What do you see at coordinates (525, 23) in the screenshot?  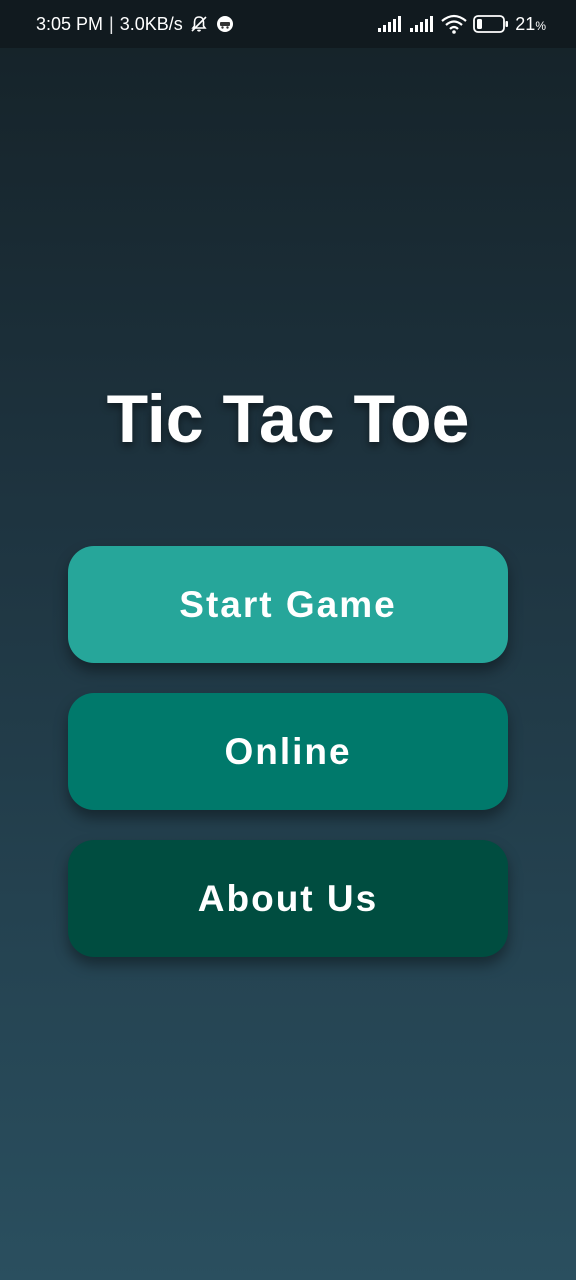 I see `battery-percent-value: 21` at bounding box center [525, 23].